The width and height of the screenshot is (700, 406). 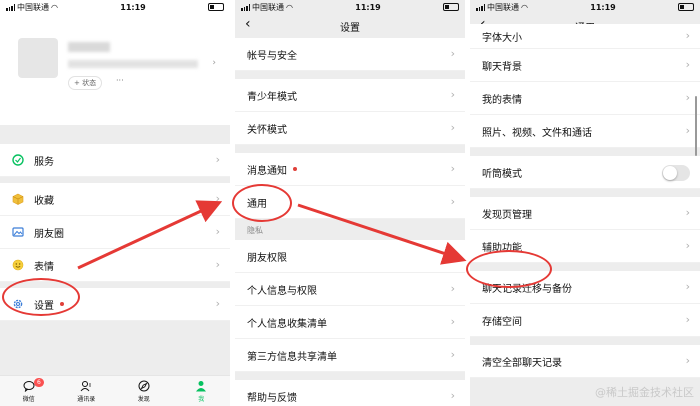 I want to click on annotation-arrows, so click(x=272, y=235).